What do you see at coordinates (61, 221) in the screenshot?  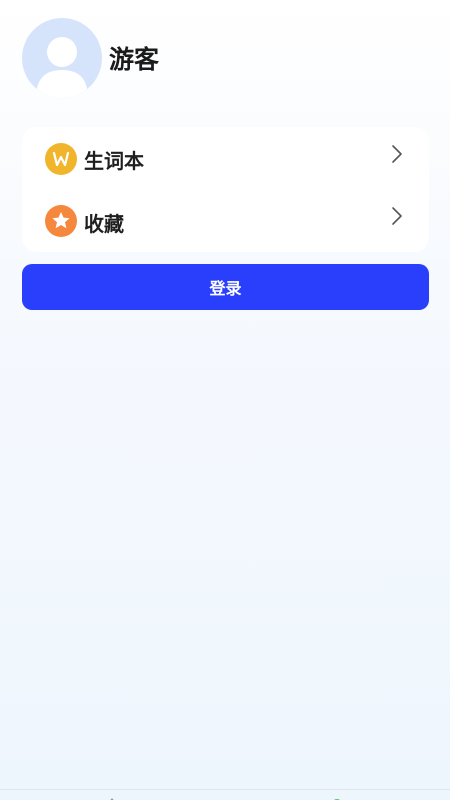 I see `star-icon` at bounding box center [61, 221].